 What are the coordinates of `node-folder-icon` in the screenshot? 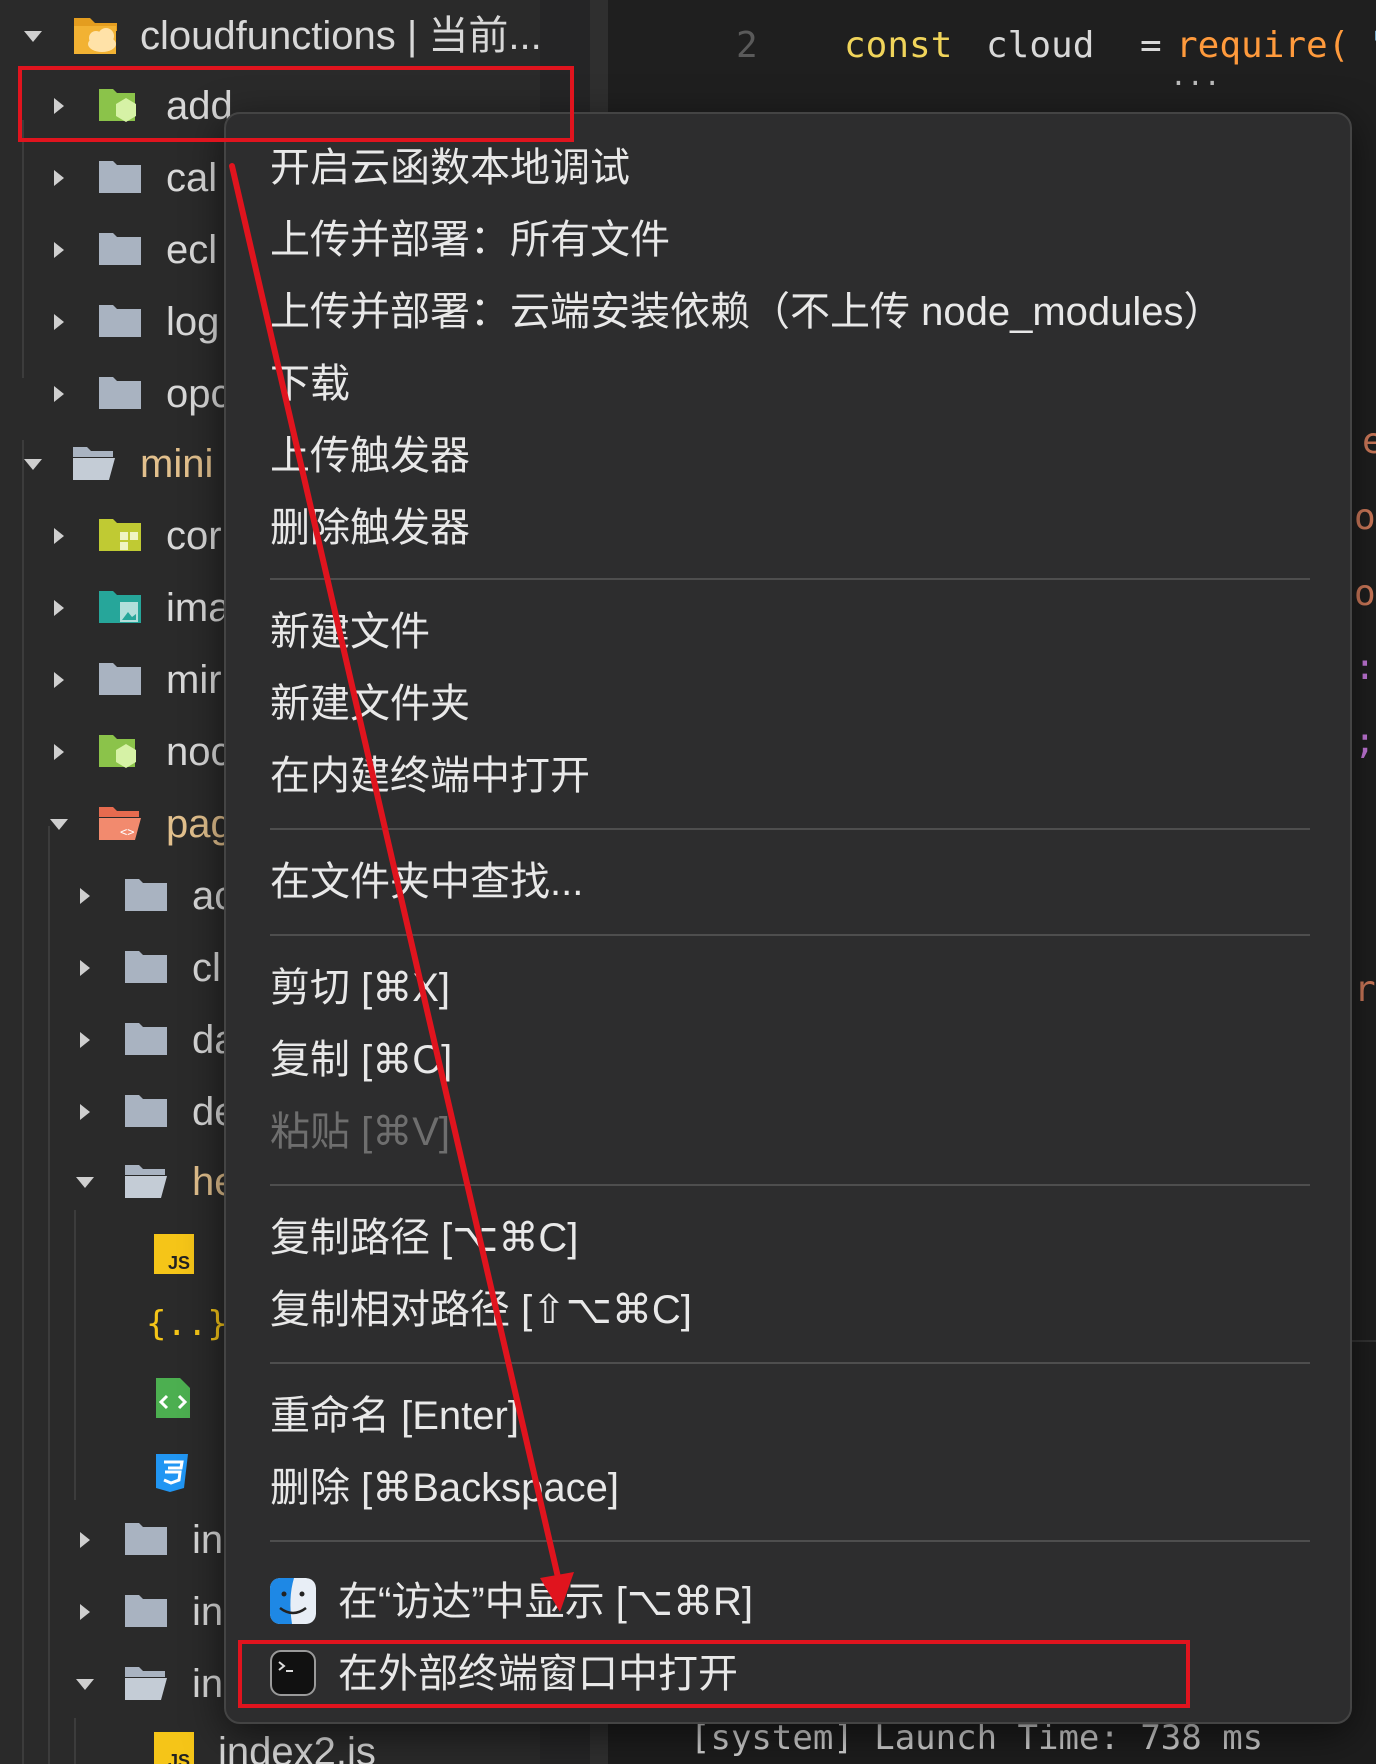 It's located at (117, 751).